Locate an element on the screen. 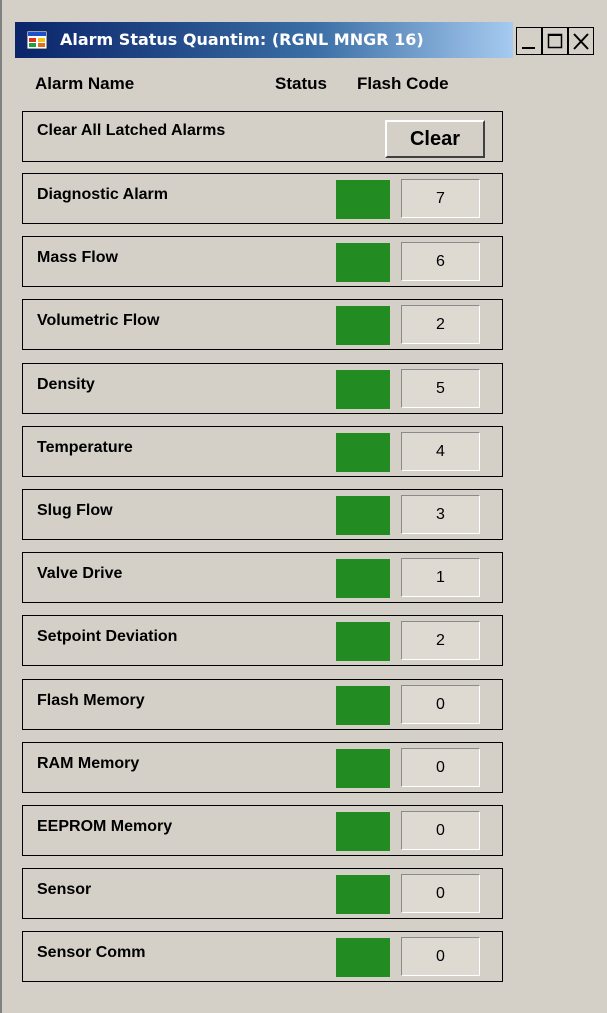 The width and height of the screenshot is (607, 1013). header-status: Status is located at coordinates (301, 83).